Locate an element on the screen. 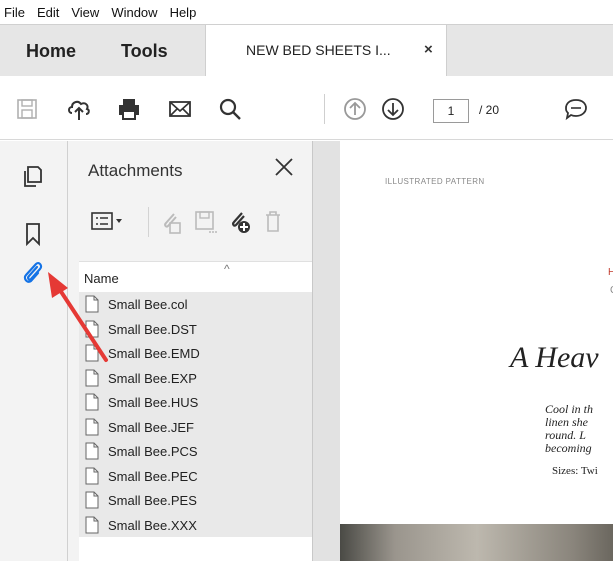 This screenshot has height=561, width=613. tab-home: Home is located at coordinates (51, 51).